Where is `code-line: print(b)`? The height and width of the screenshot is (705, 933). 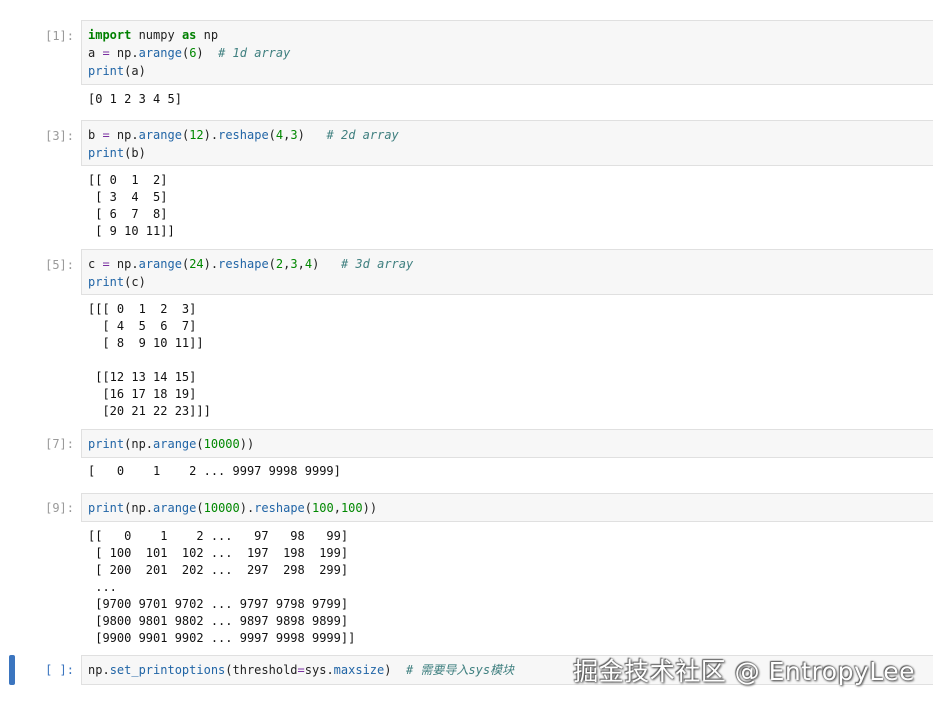 code-line: print(b) is located at coordinates (117, 153).